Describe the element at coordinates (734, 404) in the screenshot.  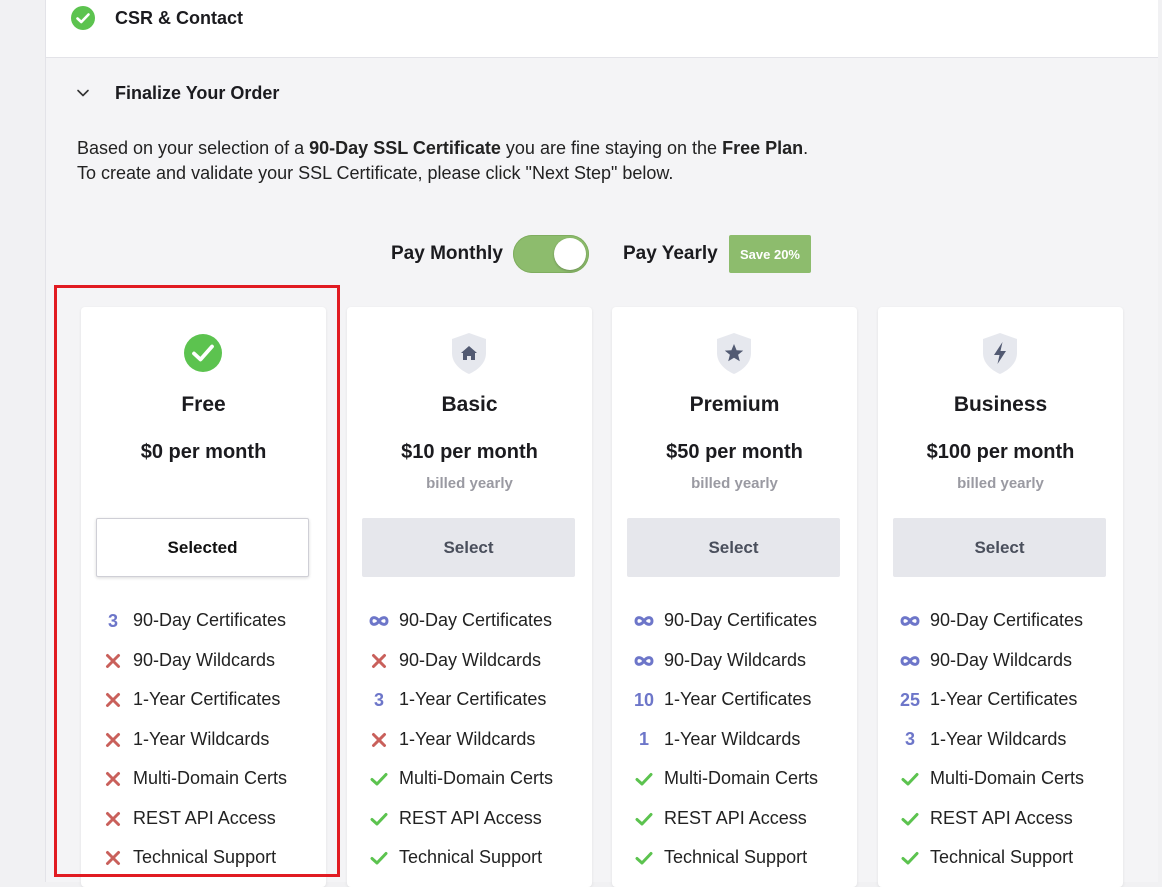
I see `plan-name: Premium` at that location.